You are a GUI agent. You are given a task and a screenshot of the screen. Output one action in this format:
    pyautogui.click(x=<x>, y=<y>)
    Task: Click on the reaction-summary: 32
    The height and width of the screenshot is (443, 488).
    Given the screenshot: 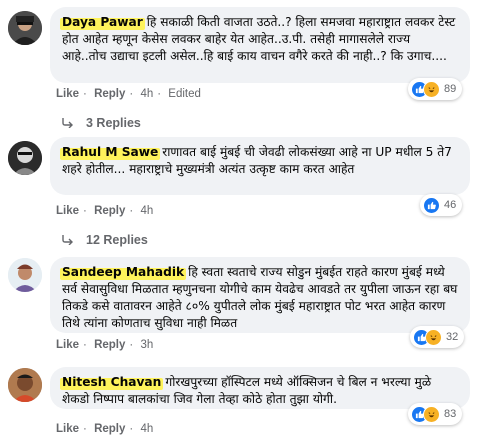 What is the action you would take?
    pyautogui.click(x=437, y=337)
    